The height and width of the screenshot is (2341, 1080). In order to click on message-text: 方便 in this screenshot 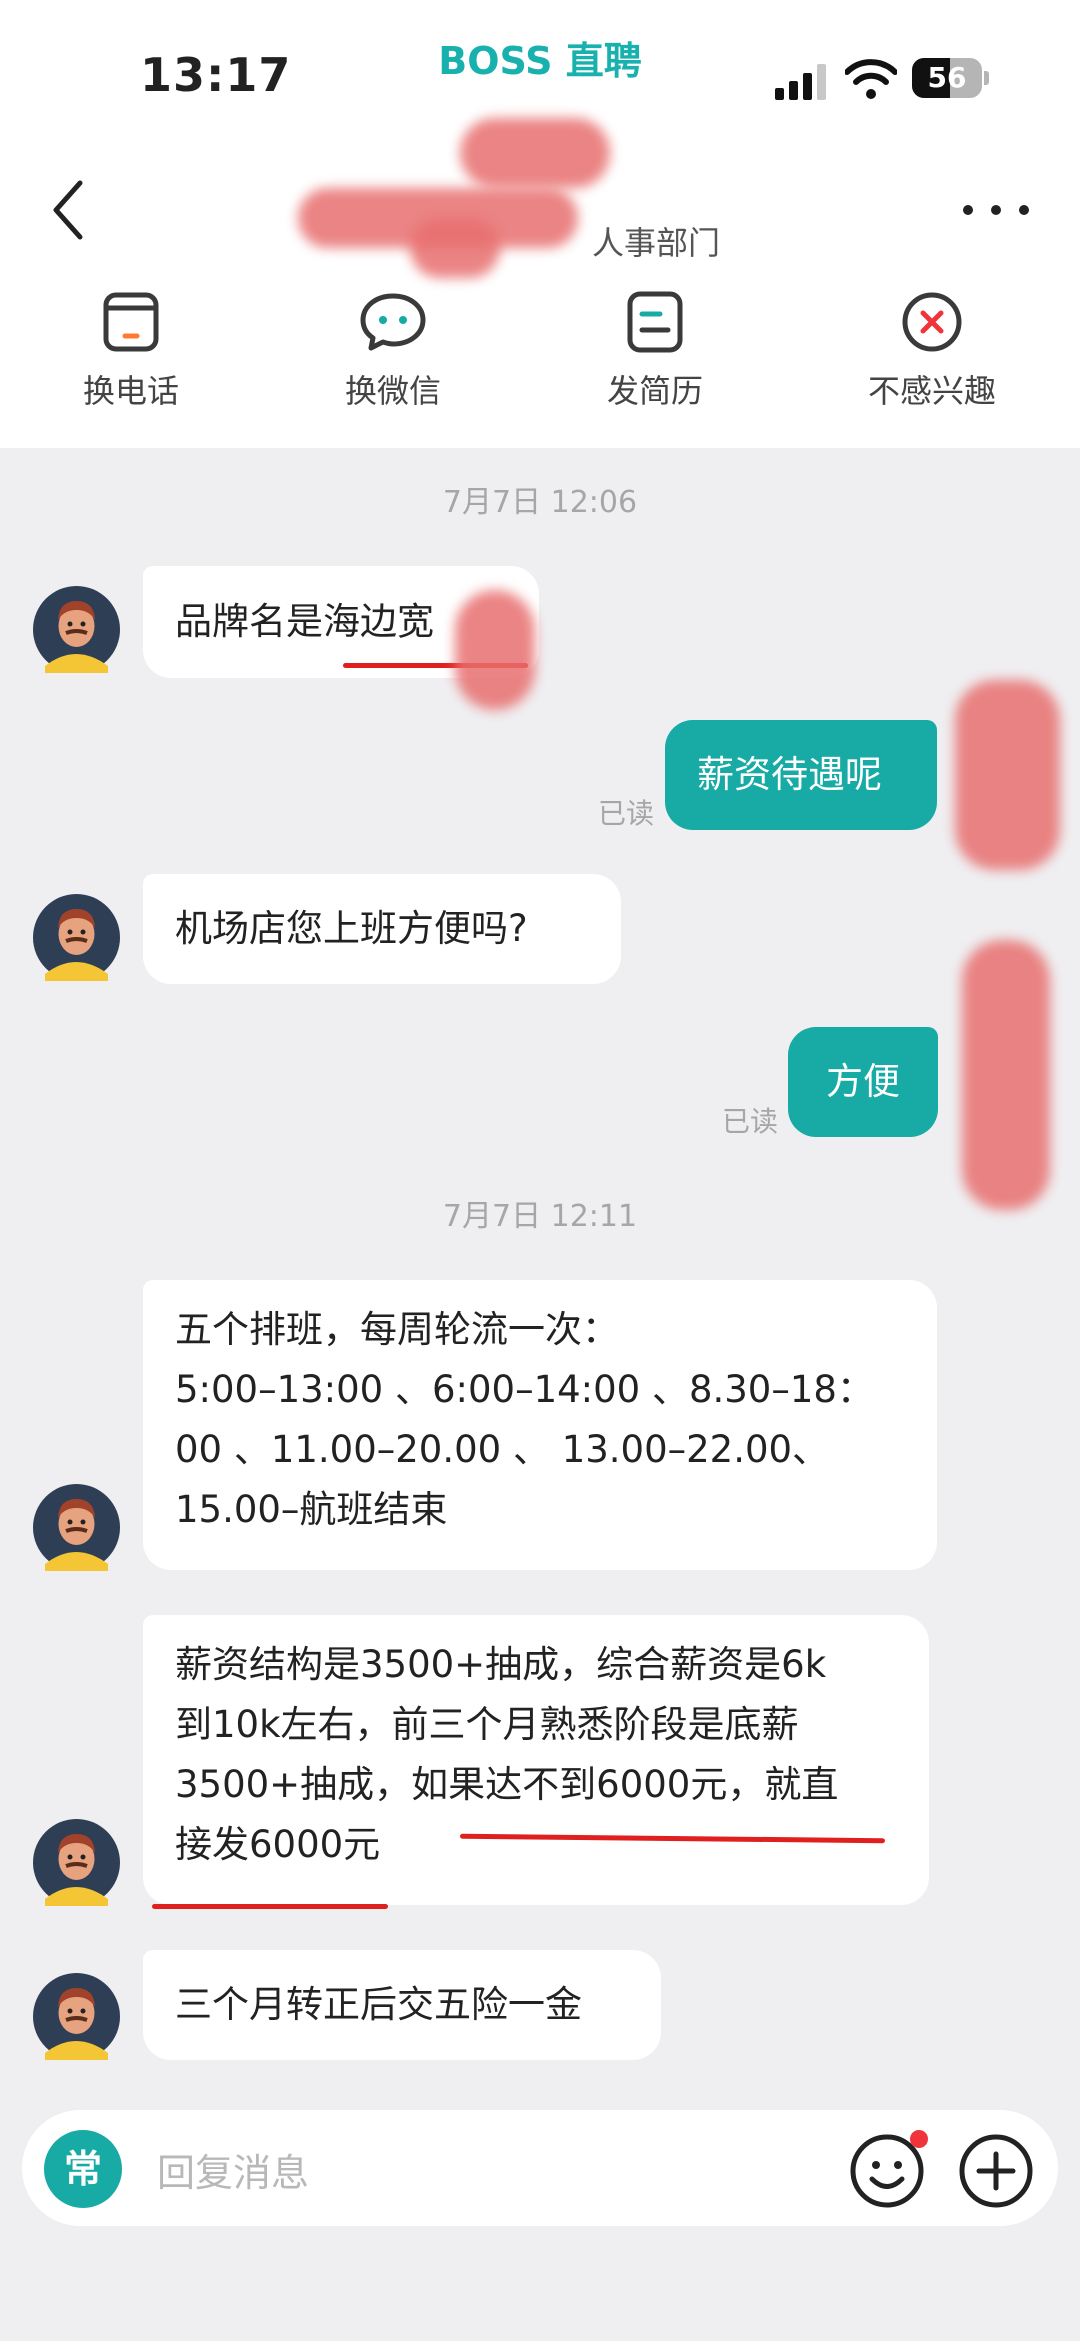, I will do `click(863, 1081)`.